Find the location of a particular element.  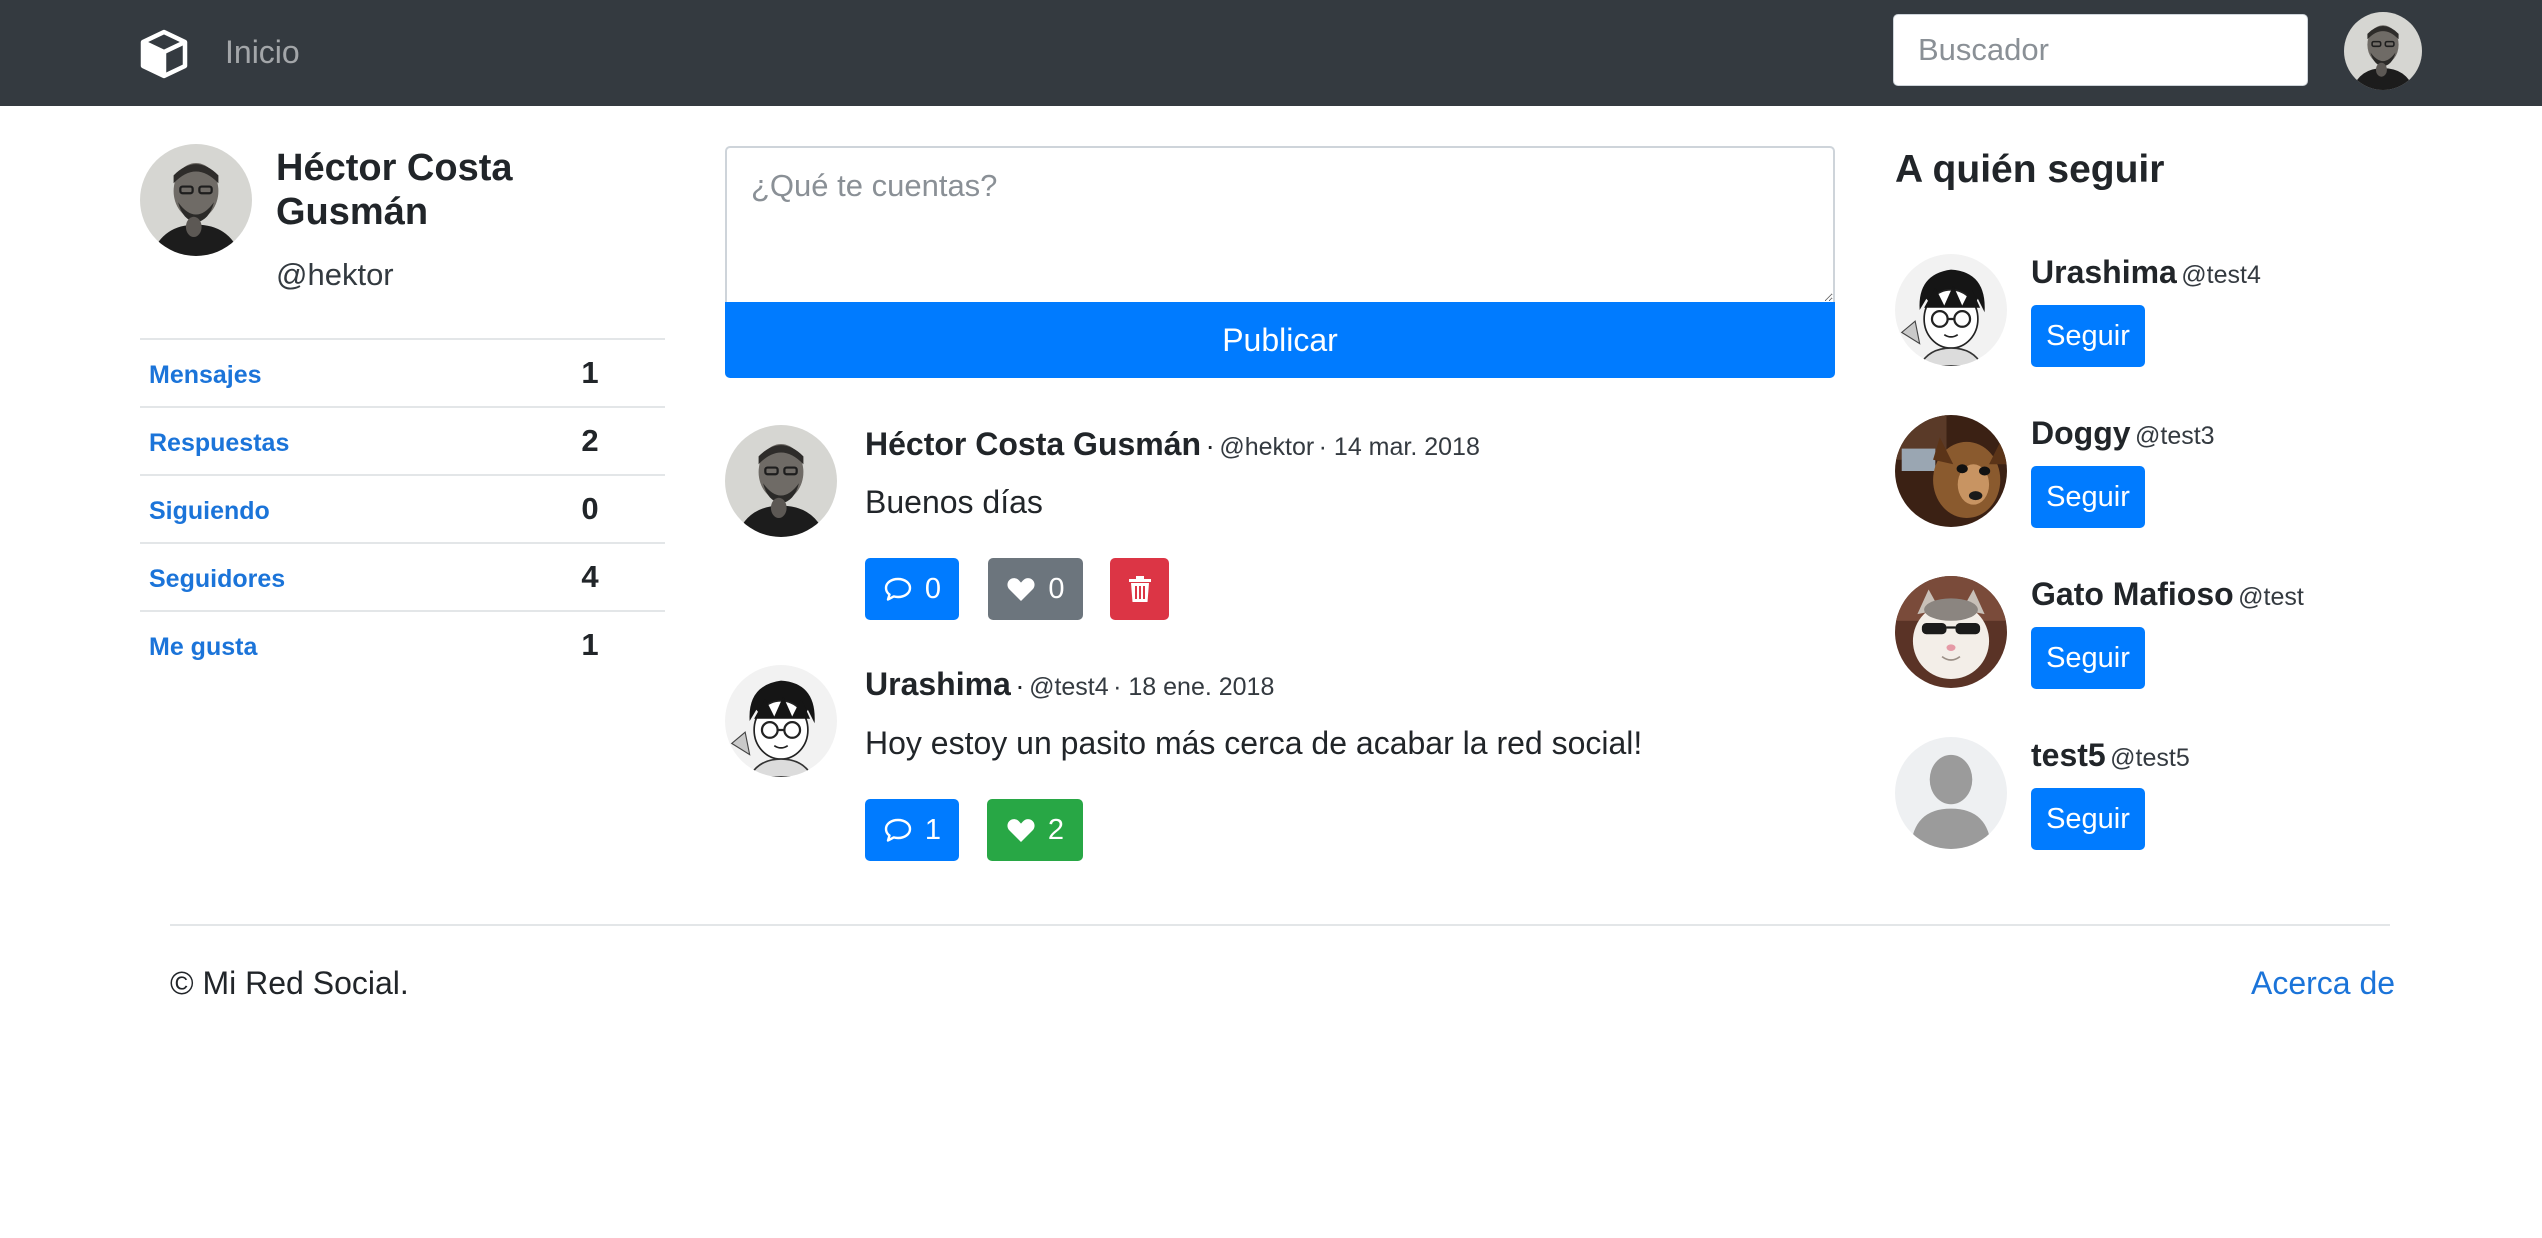

suggestion-display-name: Doggy is located at coordinates (2081, 433).